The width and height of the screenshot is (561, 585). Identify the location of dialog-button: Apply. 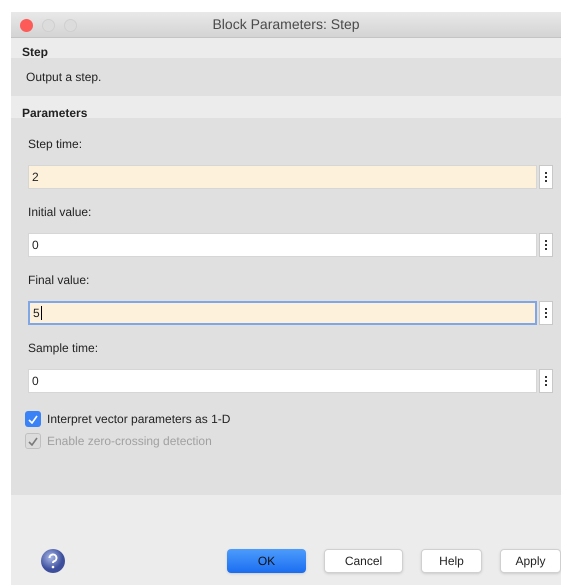
(530, 561).